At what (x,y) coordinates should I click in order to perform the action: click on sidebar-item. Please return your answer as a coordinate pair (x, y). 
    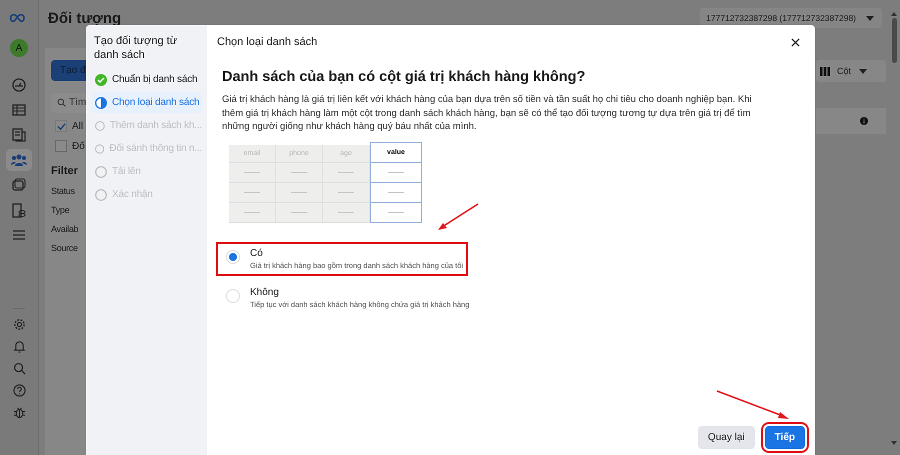
    Looking at the image, I should click on (19, 160).